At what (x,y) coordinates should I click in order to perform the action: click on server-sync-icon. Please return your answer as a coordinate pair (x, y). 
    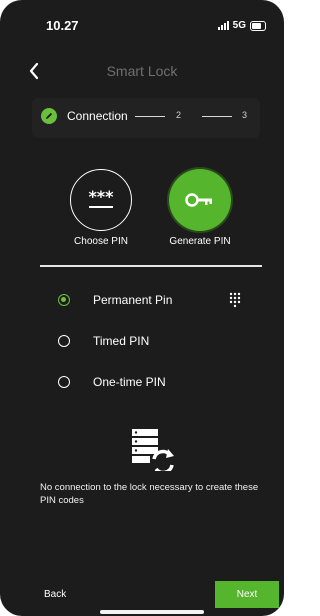
    Looking at the image, I should click on (153, 450).